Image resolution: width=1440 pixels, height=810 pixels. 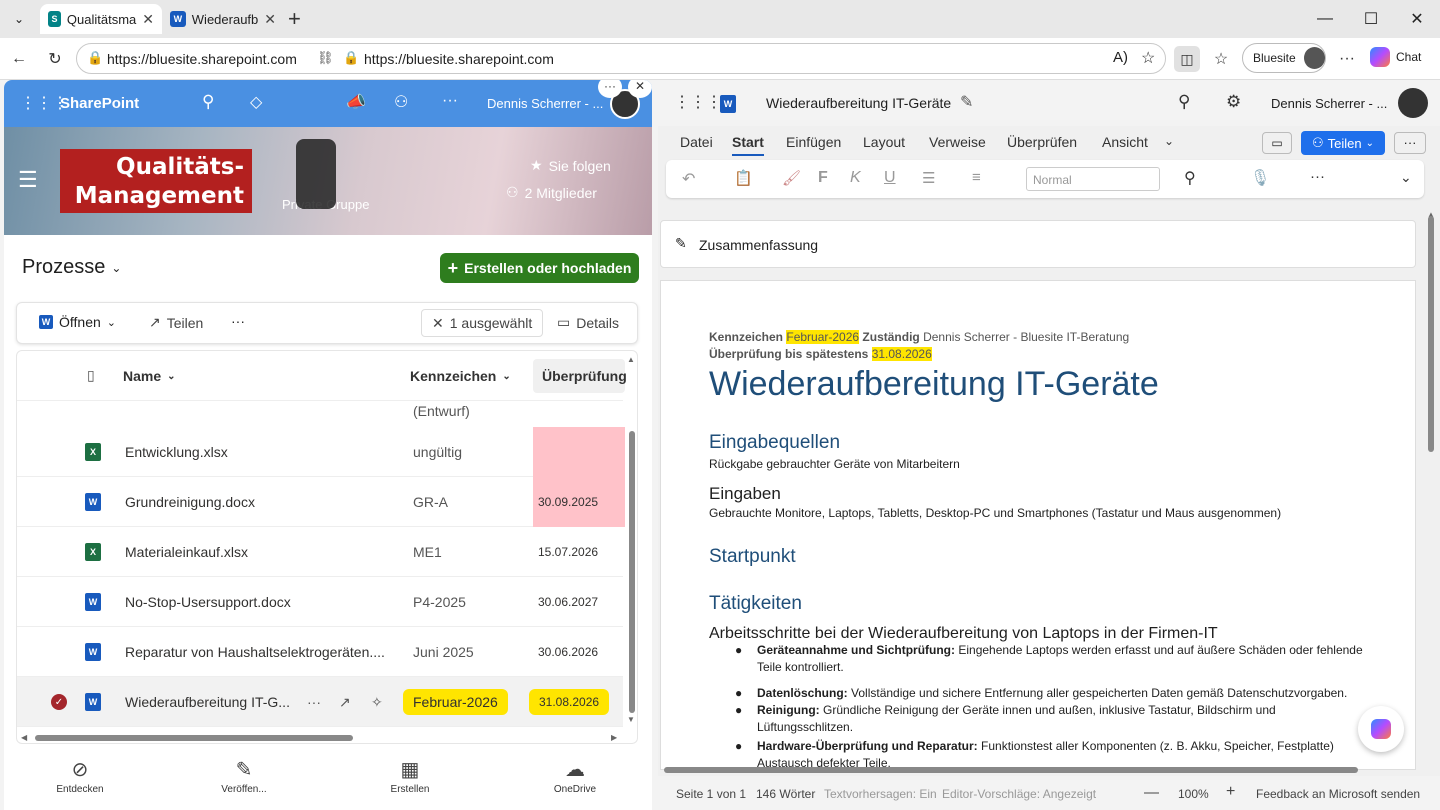 What do you see at coordinates (91, 375) in the screenshot?
I see `file-type-column-icon: ▯` at bounding box center [91, 375].